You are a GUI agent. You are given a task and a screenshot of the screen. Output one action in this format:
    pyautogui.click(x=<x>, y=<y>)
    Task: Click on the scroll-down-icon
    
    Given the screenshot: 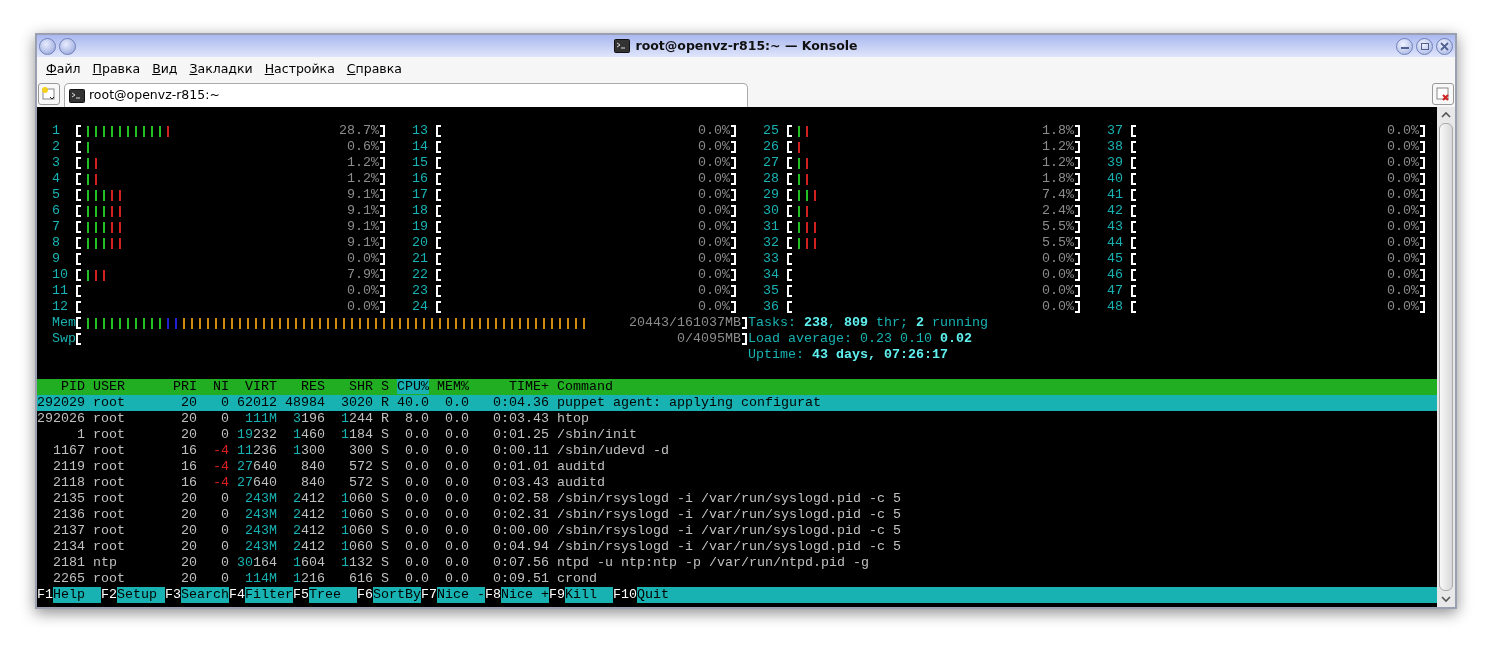 What is the action you would take?
    pyautogui.click(x=1446, y=599)
    